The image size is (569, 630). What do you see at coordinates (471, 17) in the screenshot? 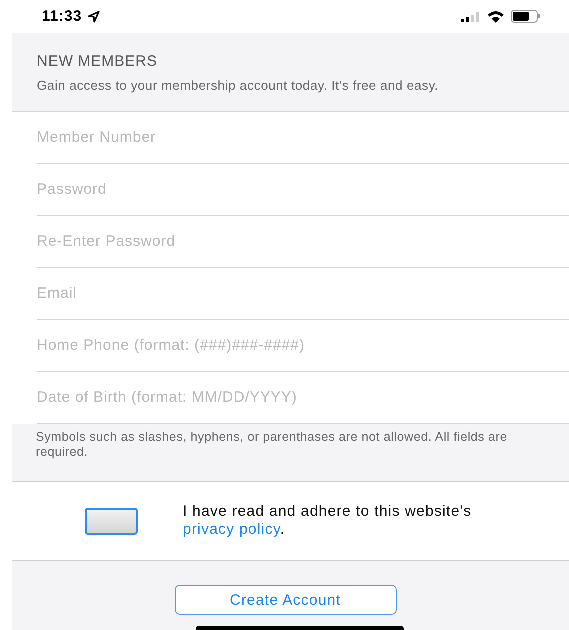
I see `signal-icon` at bounding box center [471, 17].